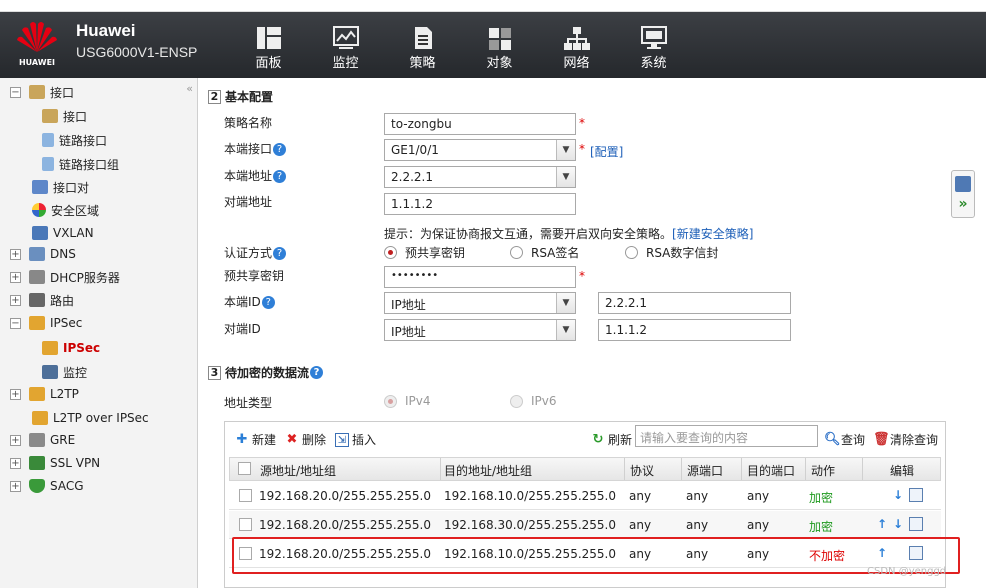  What do you see at coordinates (712, 234) in the screenshot?
I see `new-security-policy-link: [新建安全策略]` at bounding box center [712, 234].